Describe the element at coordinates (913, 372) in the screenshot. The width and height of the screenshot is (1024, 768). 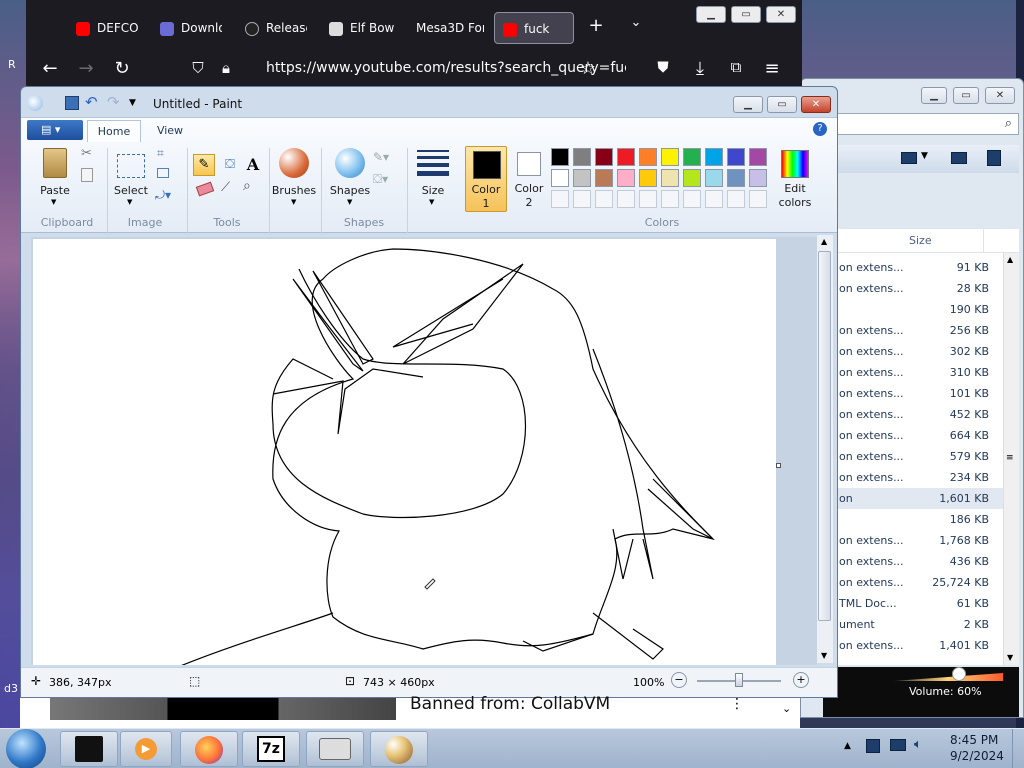
I see `list-item: on extens... 310 KB` at that location.